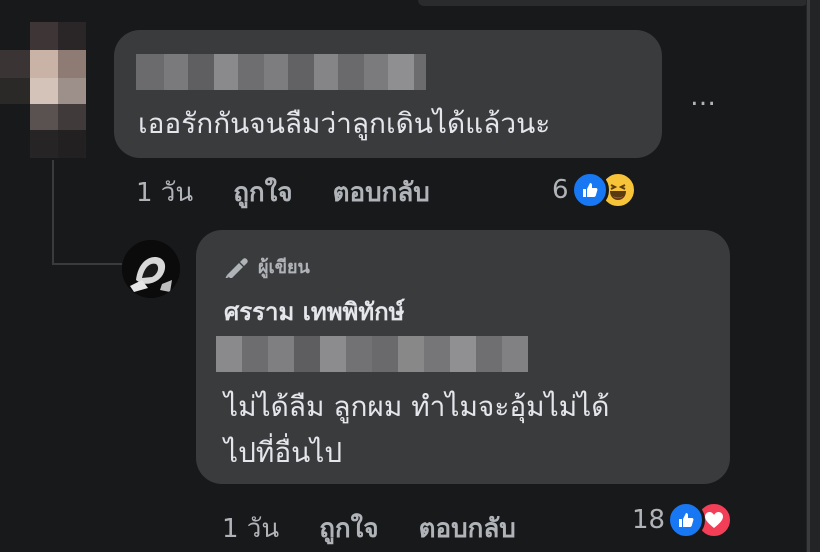 This screenshot has height=552, width=820. Describe the element at coordinates (250, 528) in the screenshot. I see `reply-timestamp: 1 วัน` at that location.